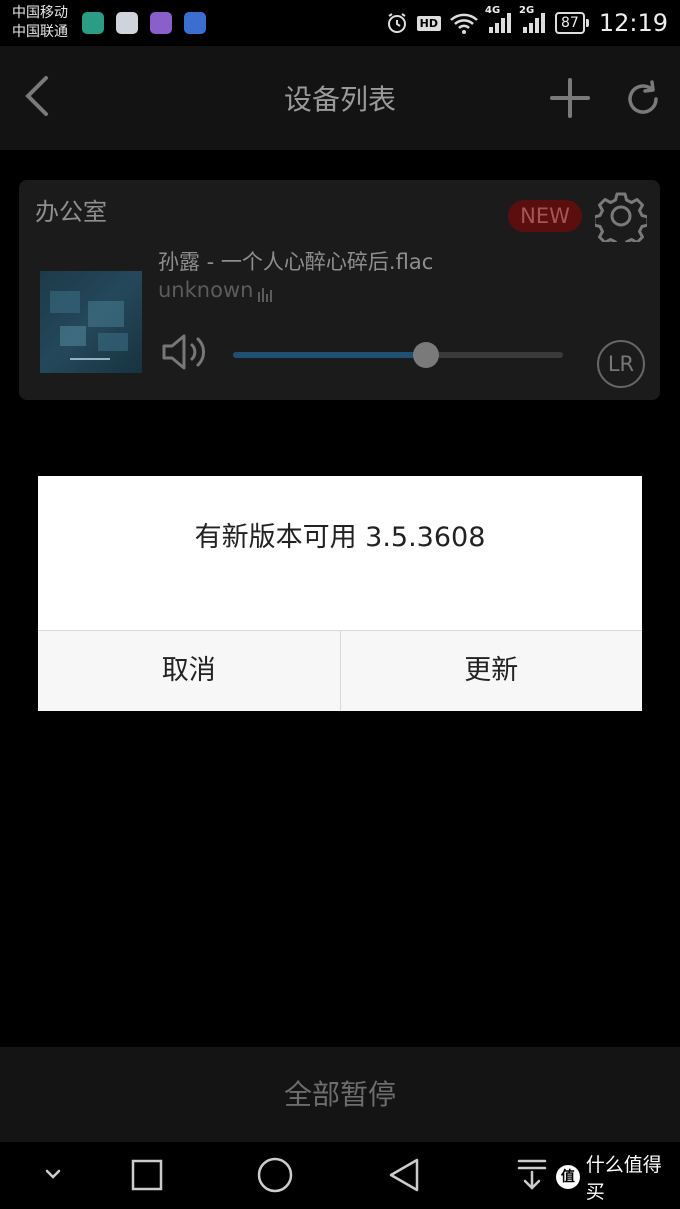  I want to click on notification-pull-icon, so click(532, 1175).